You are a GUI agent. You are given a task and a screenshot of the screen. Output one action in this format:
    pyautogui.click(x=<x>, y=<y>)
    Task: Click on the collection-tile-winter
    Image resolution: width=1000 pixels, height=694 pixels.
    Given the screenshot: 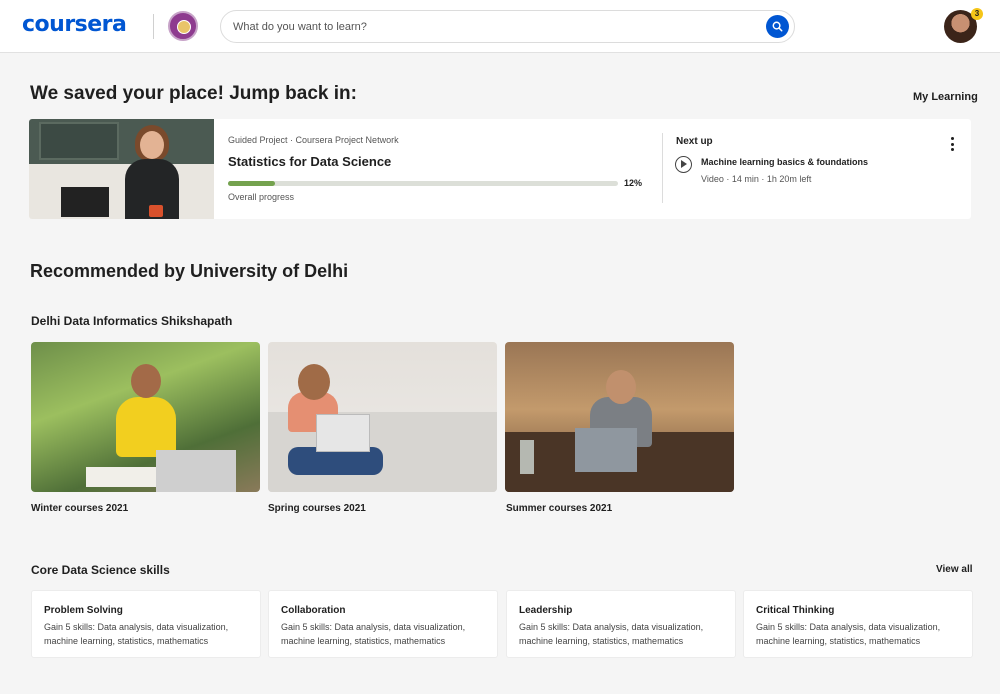 What is the action you would take?
    pyautogui.click(x=145, y=417)
    